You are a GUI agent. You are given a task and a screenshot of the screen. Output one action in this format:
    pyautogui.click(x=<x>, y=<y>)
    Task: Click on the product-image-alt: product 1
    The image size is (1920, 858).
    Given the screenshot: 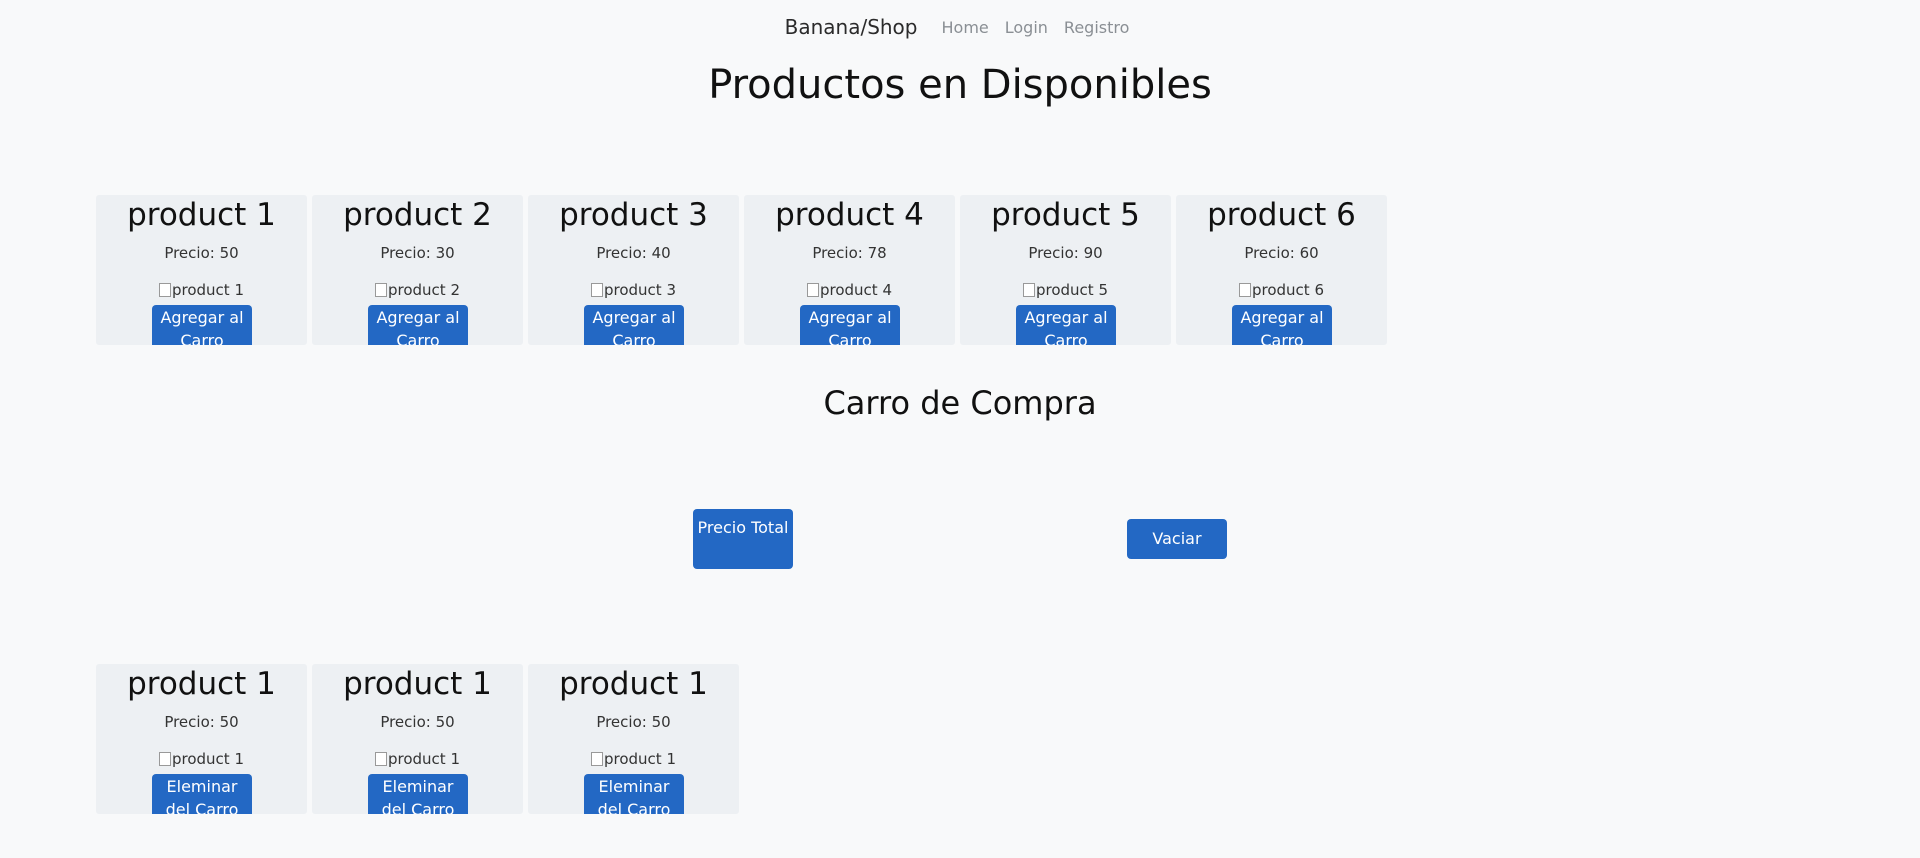 What is the action you would take?
    pyautogui.click(x=207, y=290)
    